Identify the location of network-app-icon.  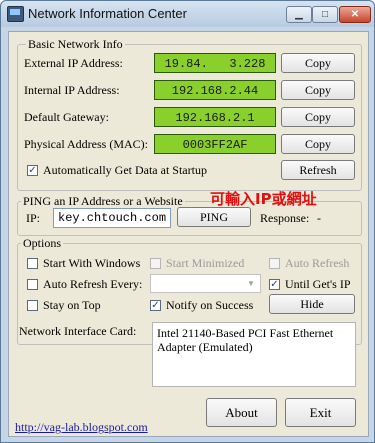
(15, 14).